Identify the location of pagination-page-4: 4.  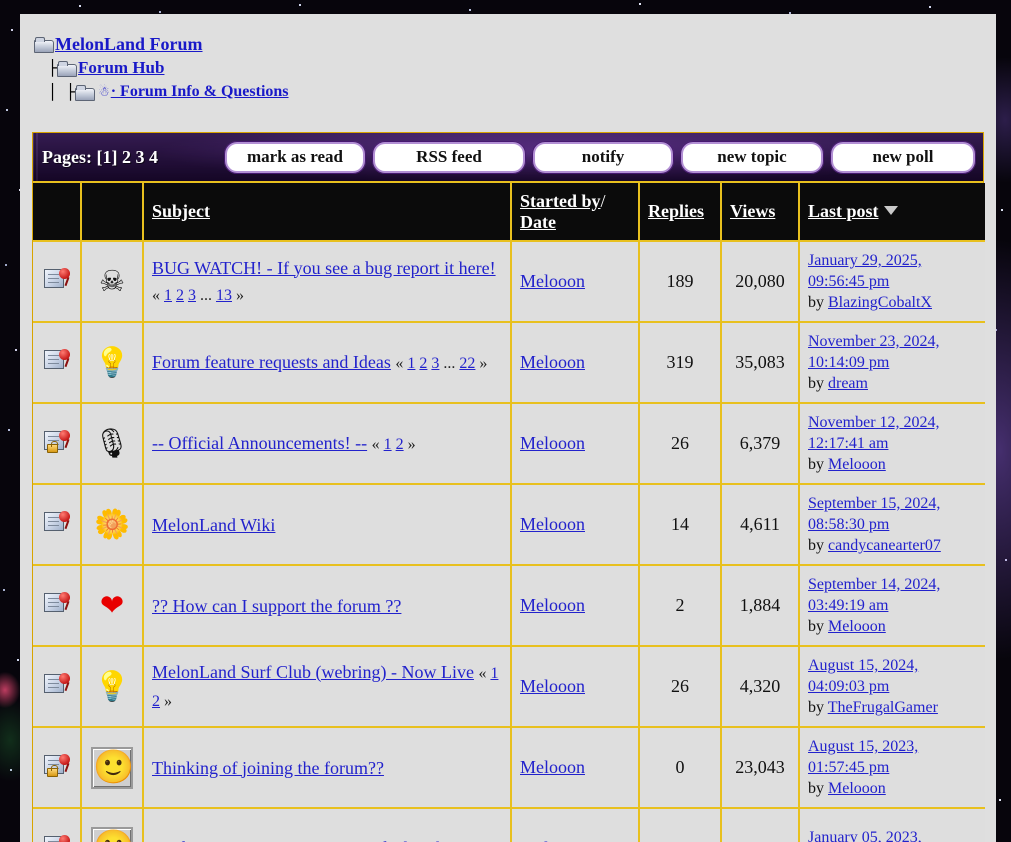
(153, 157).